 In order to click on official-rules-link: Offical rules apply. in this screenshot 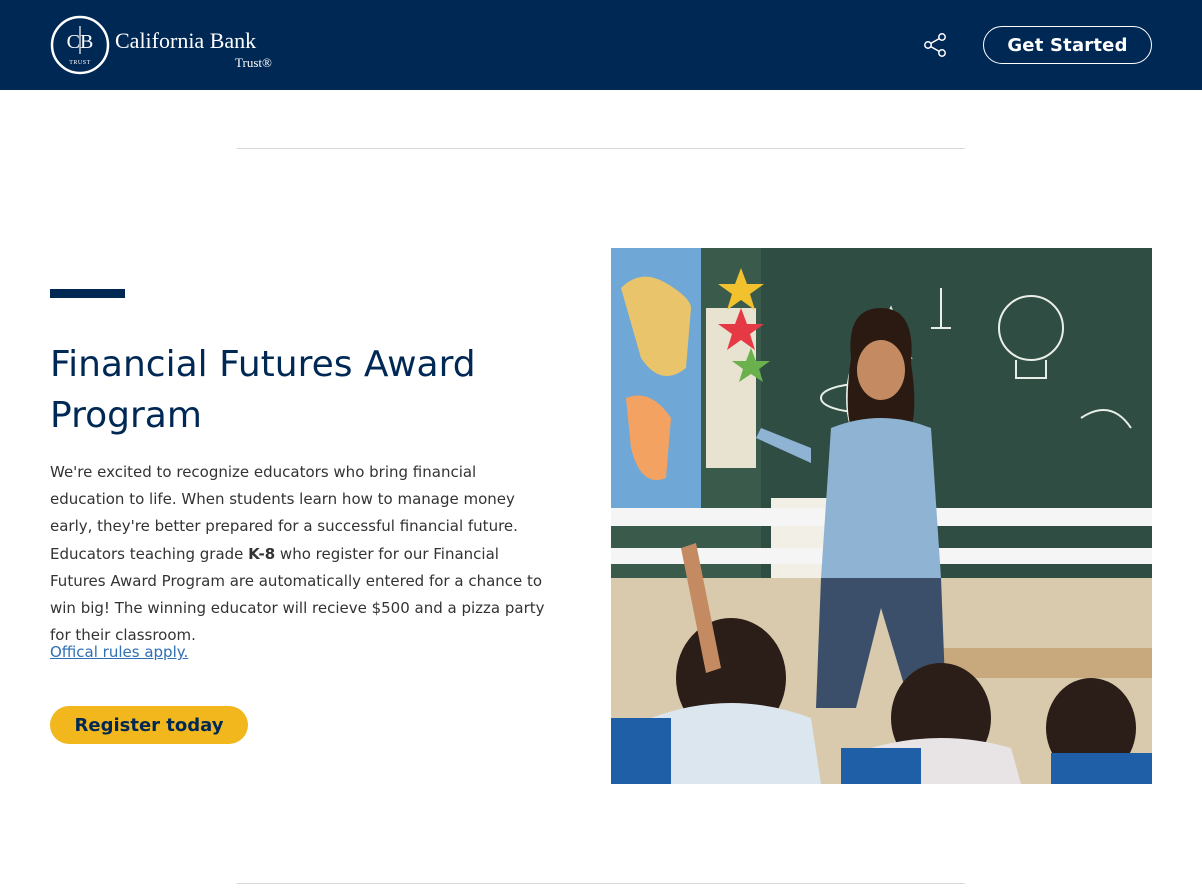, I will do `click(119, 652)`.